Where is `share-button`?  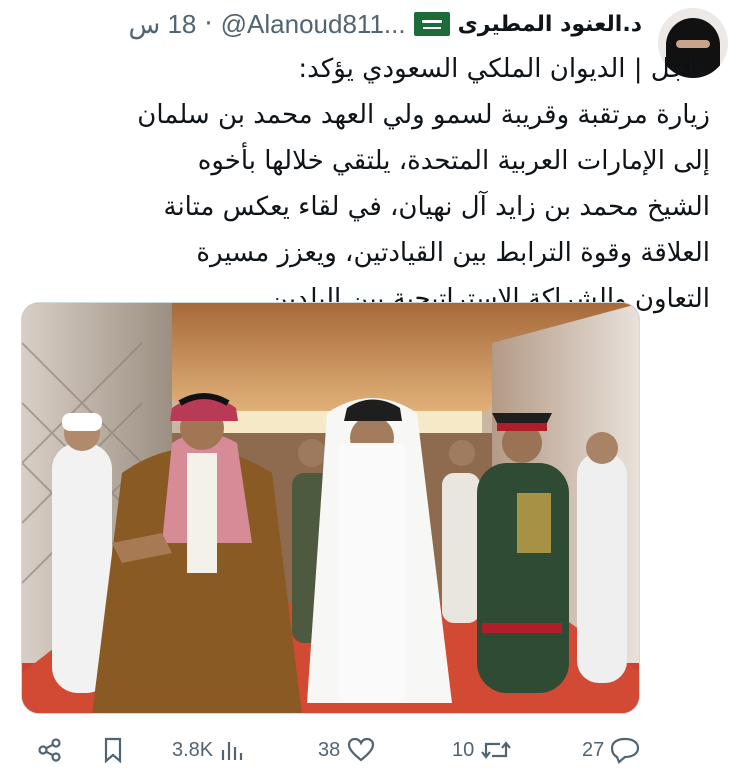
share-button is located at coordinates (50, 750).